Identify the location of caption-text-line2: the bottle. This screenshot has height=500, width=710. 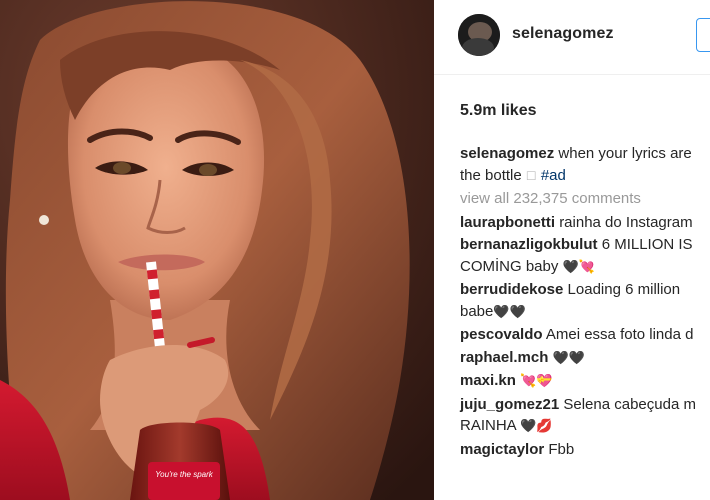
(491, 175).